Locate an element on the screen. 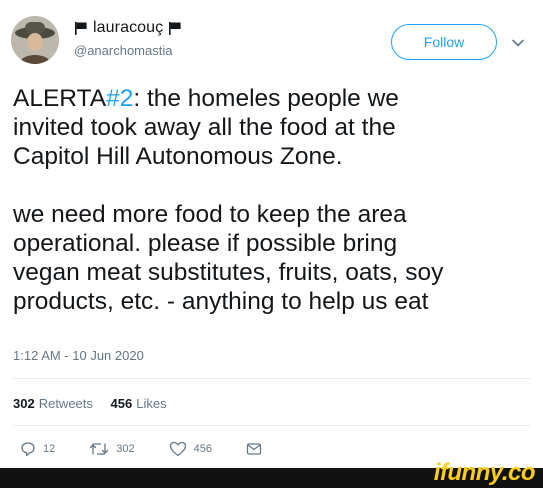 The width and height of the screenshot is (543, 488). reply-button: 12 is located at coordinates (37, 449).